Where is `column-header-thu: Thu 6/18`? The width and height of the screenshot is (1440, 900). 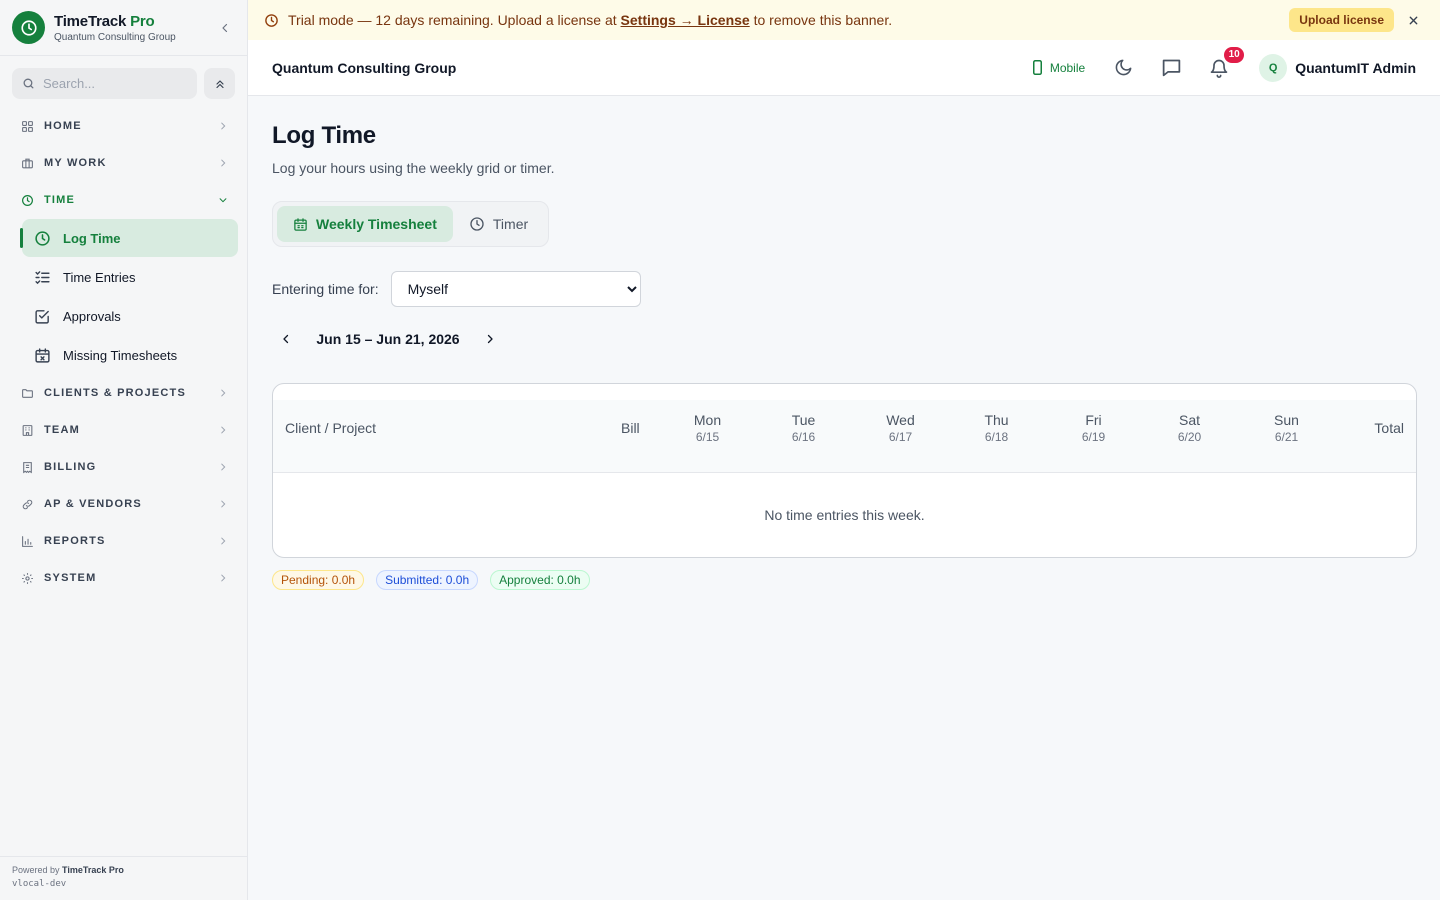 column-header-thu: Thu 6/18 is located at coordinates (996, 428).